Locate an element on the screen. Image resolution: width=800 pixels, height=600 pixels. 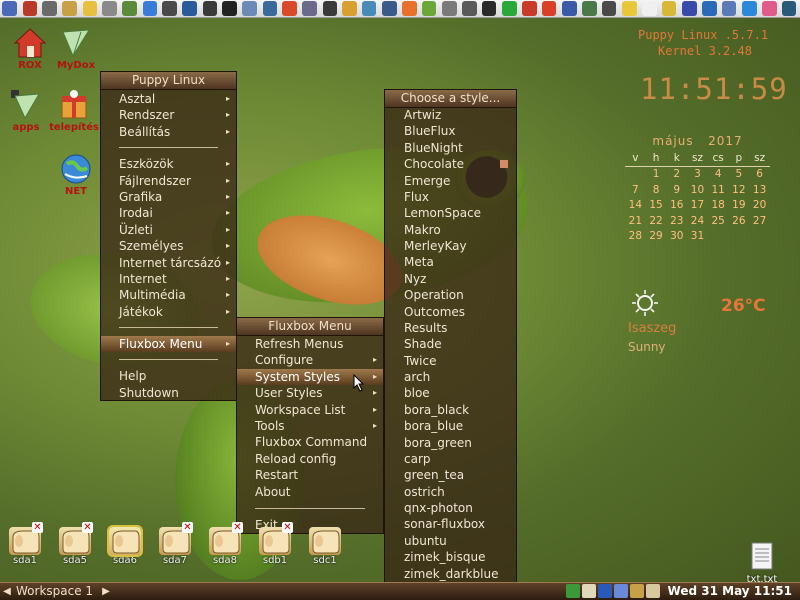
menu-item-személyes: Személyes ▸ is located at coordinates (168, 246).